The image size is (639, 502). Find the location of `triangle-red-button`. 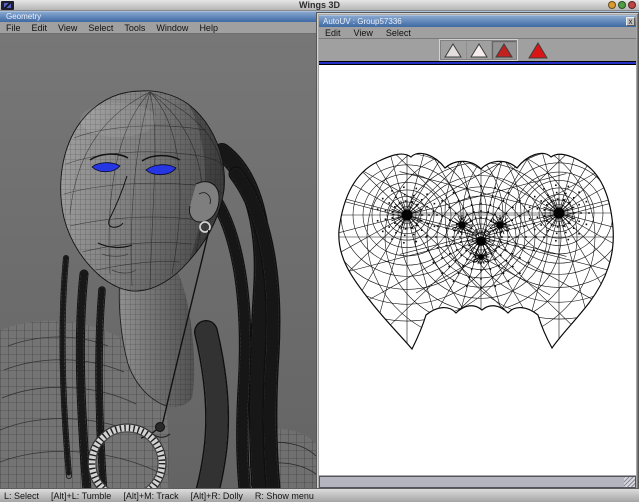

triangle-red-button is located at coordinates (503, 50).